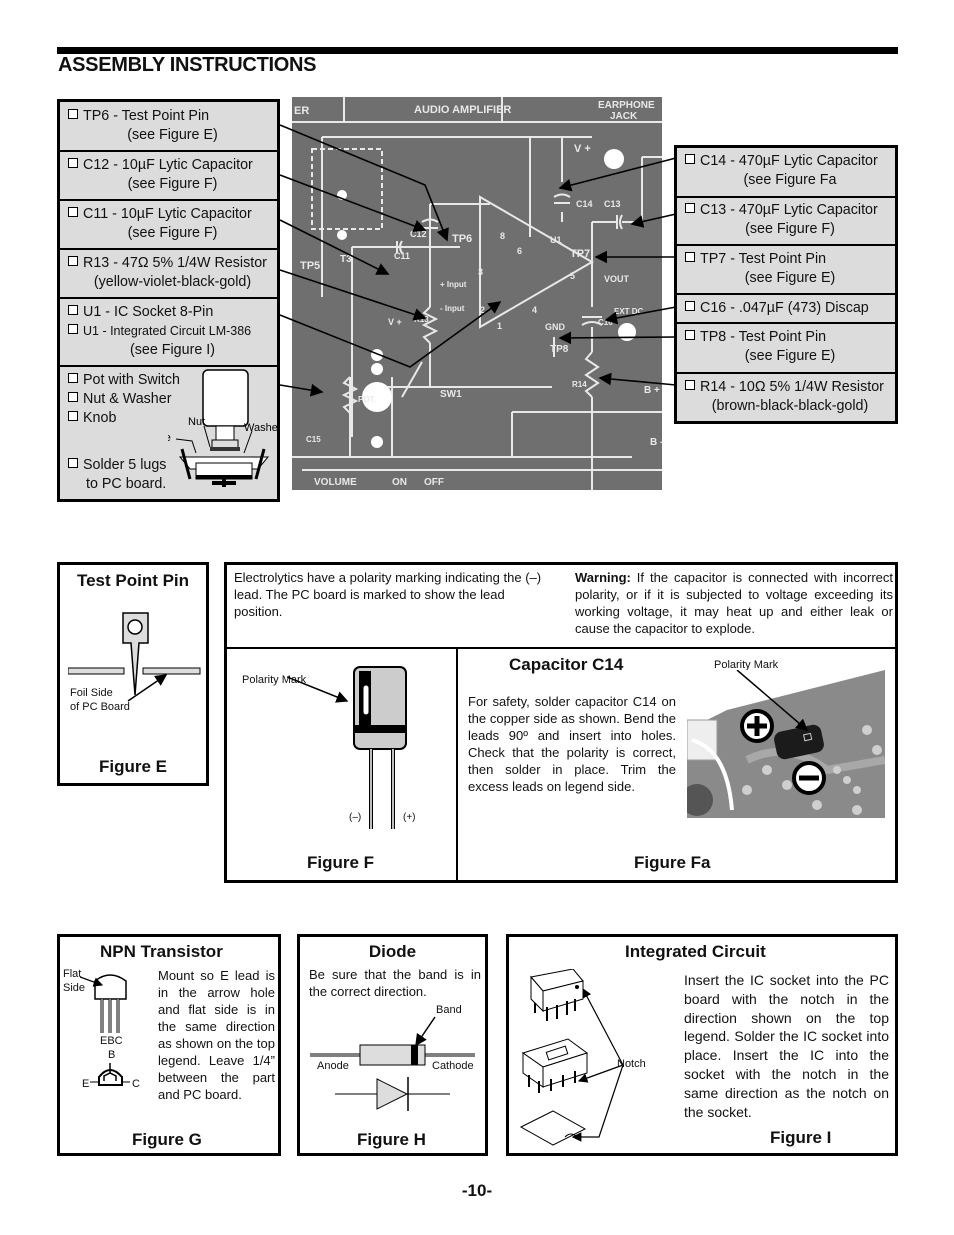 This screenshot has width=954, height=1235. I want to click on notch-label: Notch, so click(631, 1064).